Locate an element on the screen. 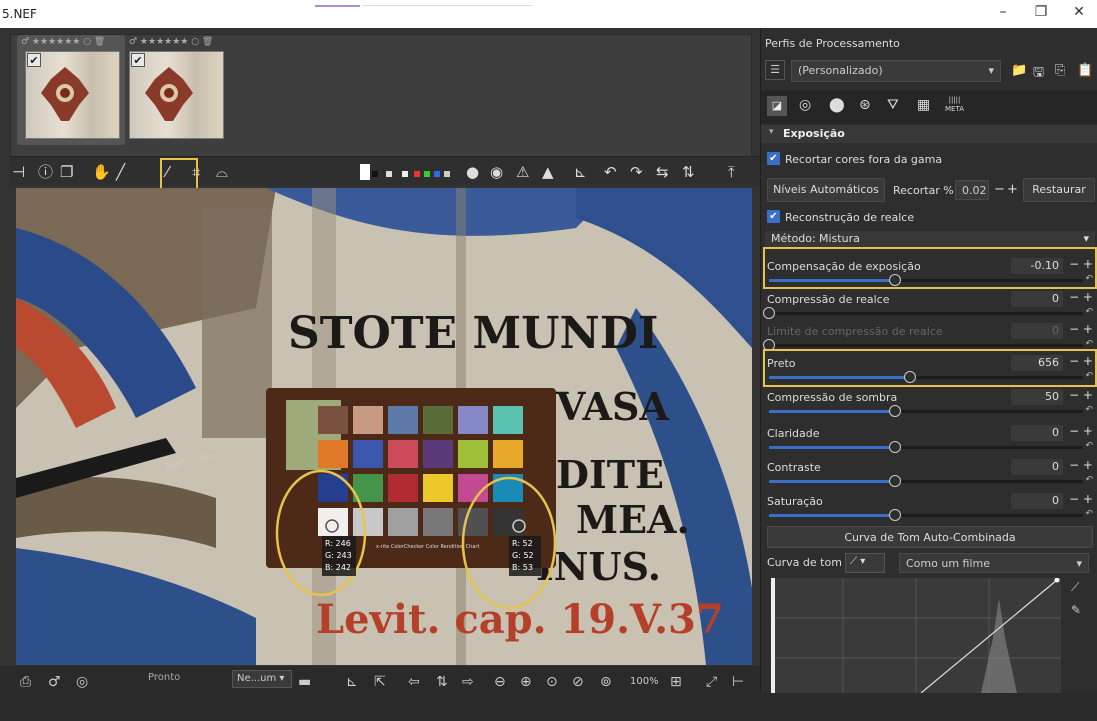  zoom-out-icon: ⊖ is located at coordinates (500, 682).